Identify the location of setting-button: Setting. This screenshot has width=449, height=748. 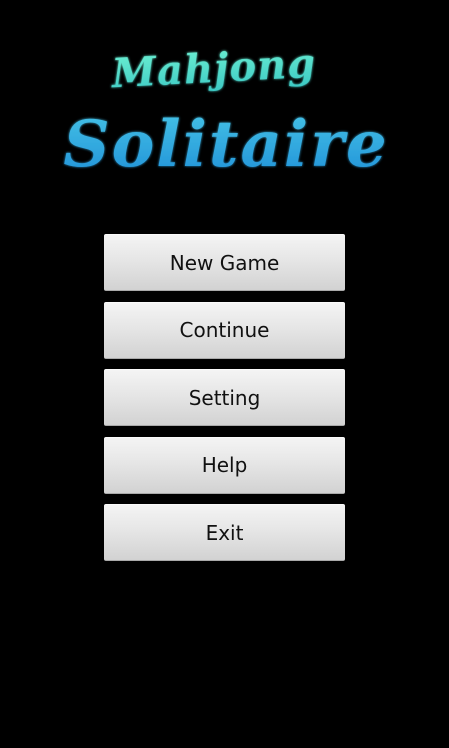
(224, 397).